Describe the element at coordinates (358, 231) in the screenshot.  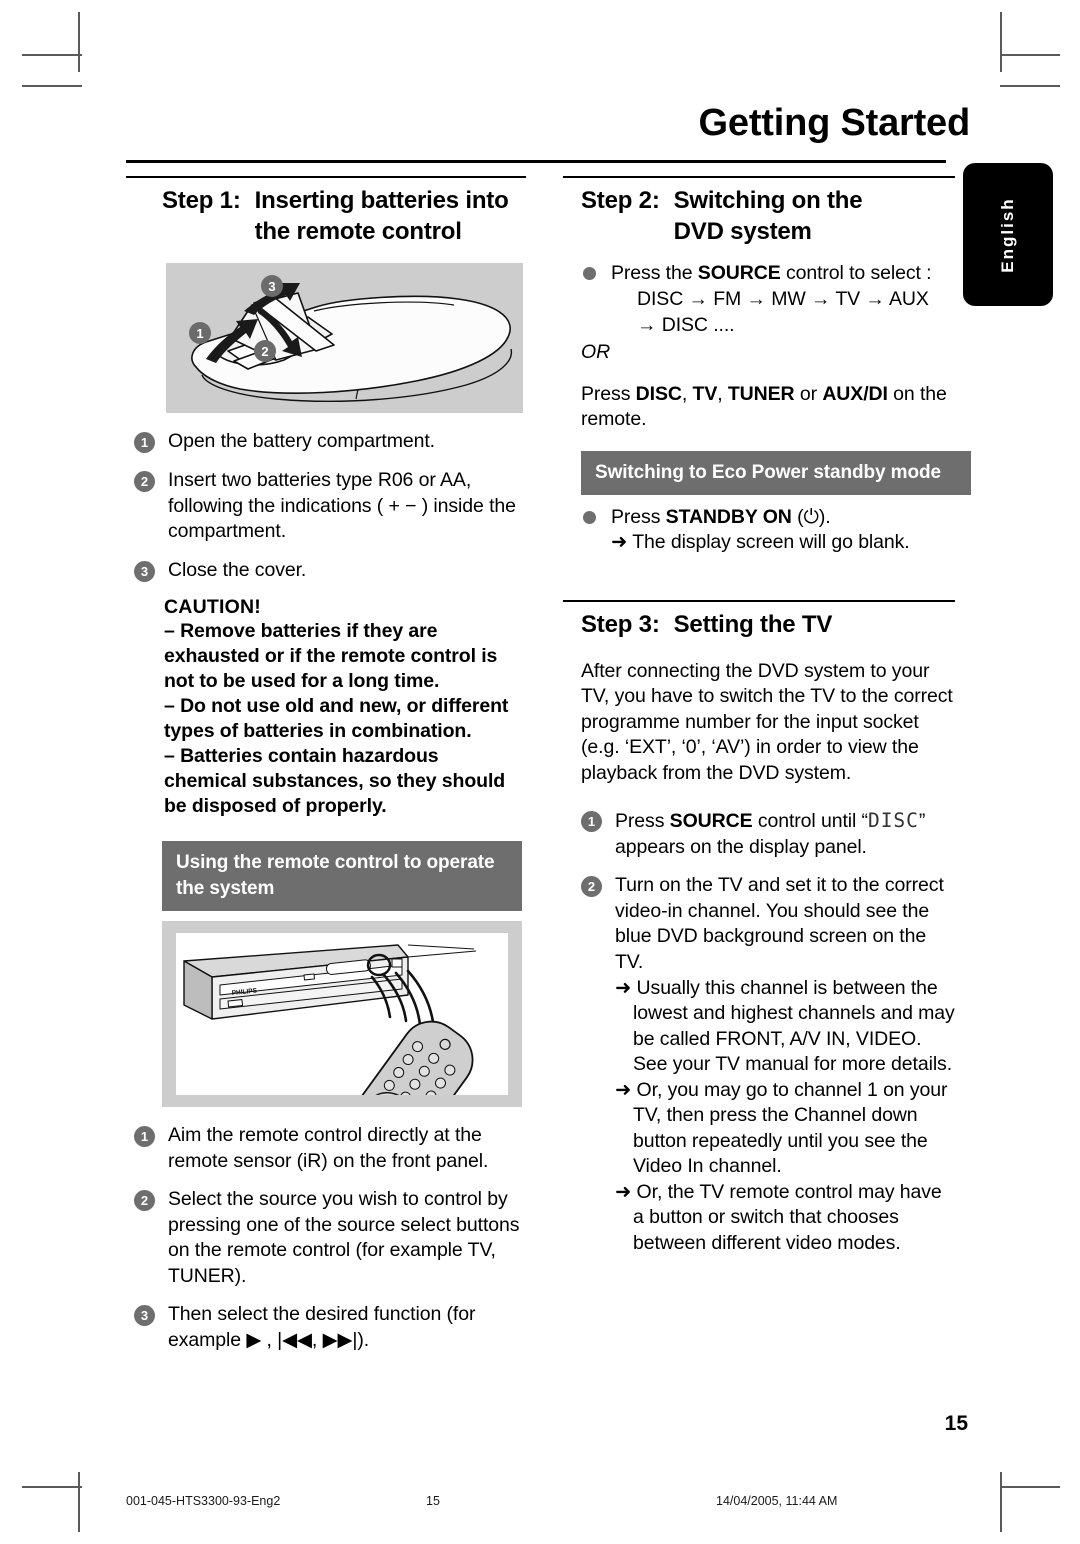
I see `step-1-title-line2: the remote control` at that location.